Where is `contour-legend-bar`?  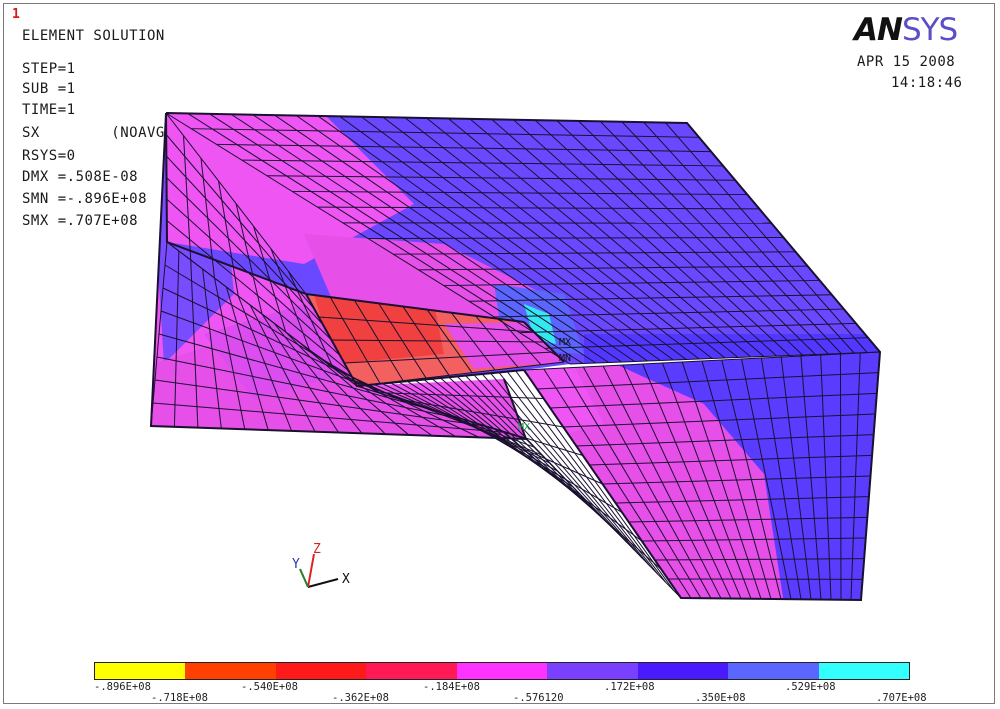
contour-legend-bar is located at coordinates (502, 671).